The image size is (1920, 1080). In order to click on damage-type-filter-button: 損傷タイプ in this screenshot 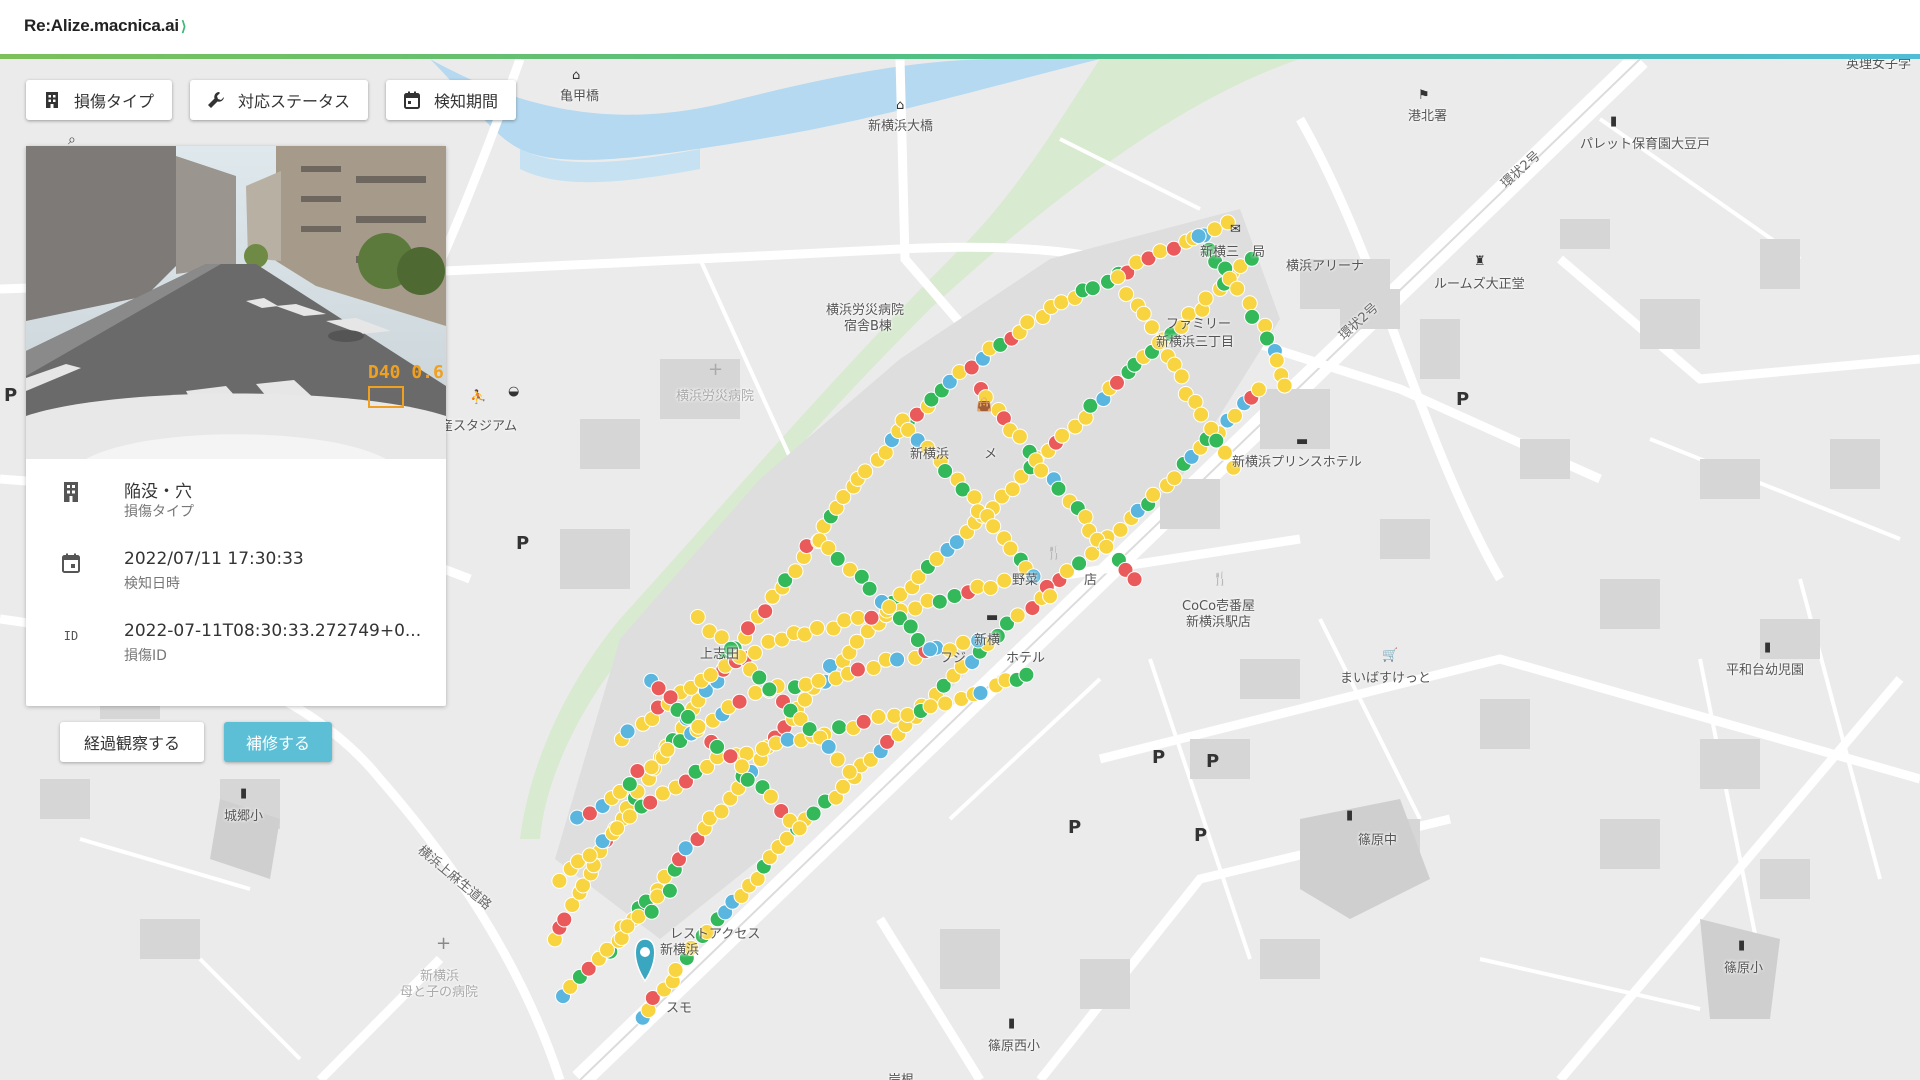, I will do `click(99, 100)`.